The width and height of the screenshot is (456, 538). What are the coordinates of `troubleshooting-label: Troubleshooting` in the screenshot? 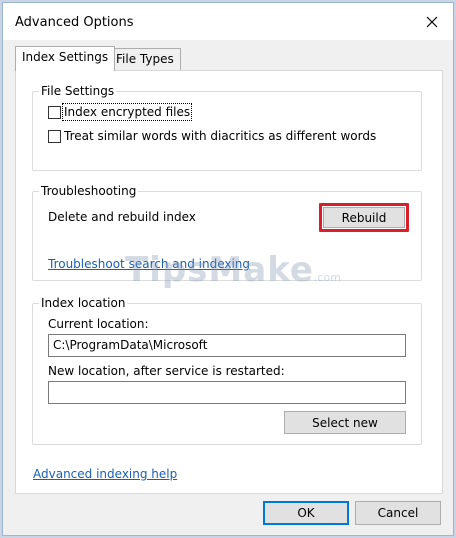 It's located at (89, 191).